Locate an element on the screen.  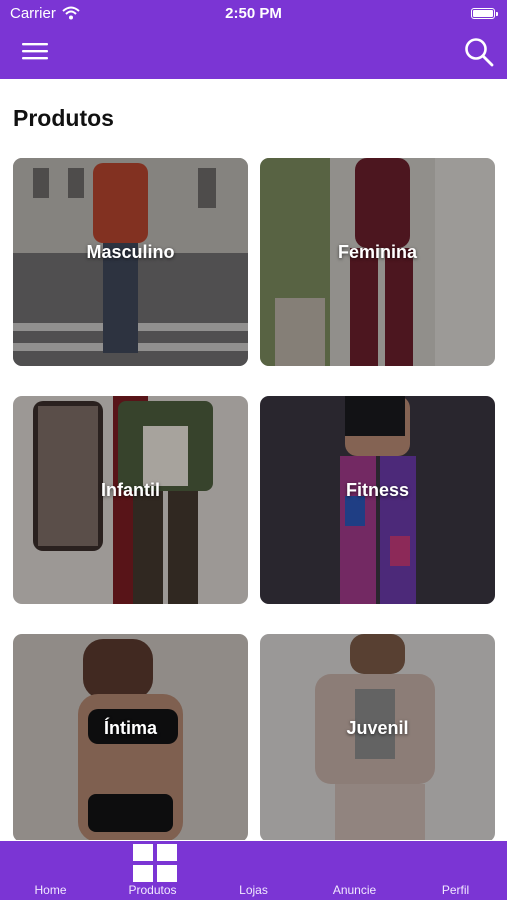
hamburger-menu-icon is located at coordinates (36, 52).